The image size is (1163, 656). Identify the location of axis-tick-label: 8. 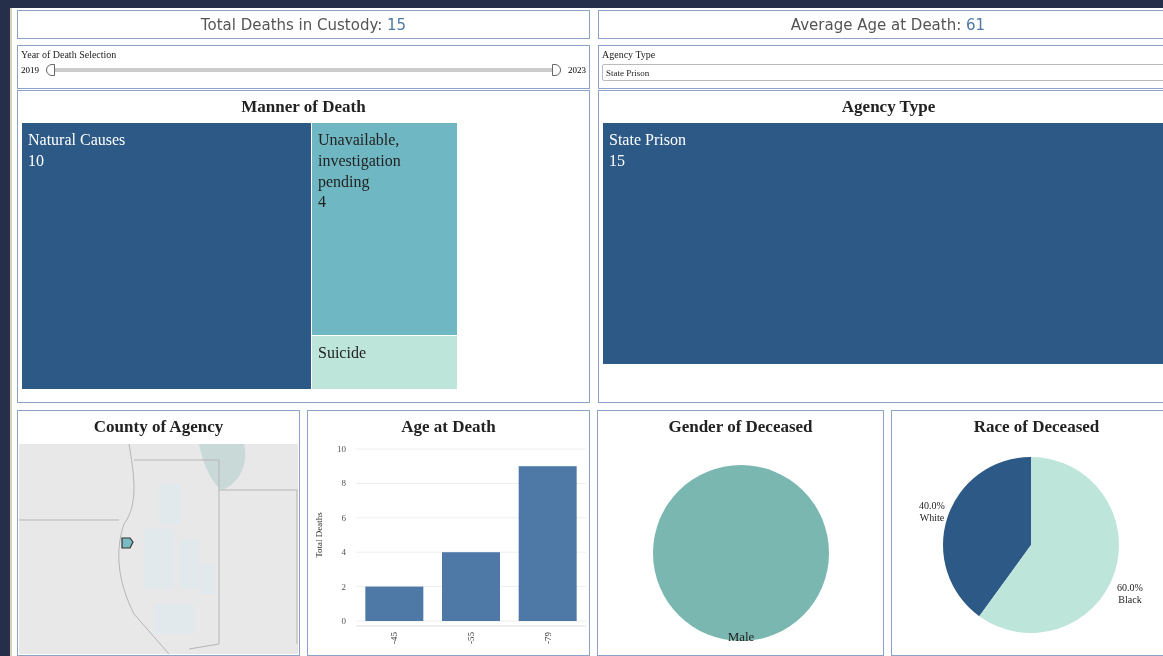
(343, 483).